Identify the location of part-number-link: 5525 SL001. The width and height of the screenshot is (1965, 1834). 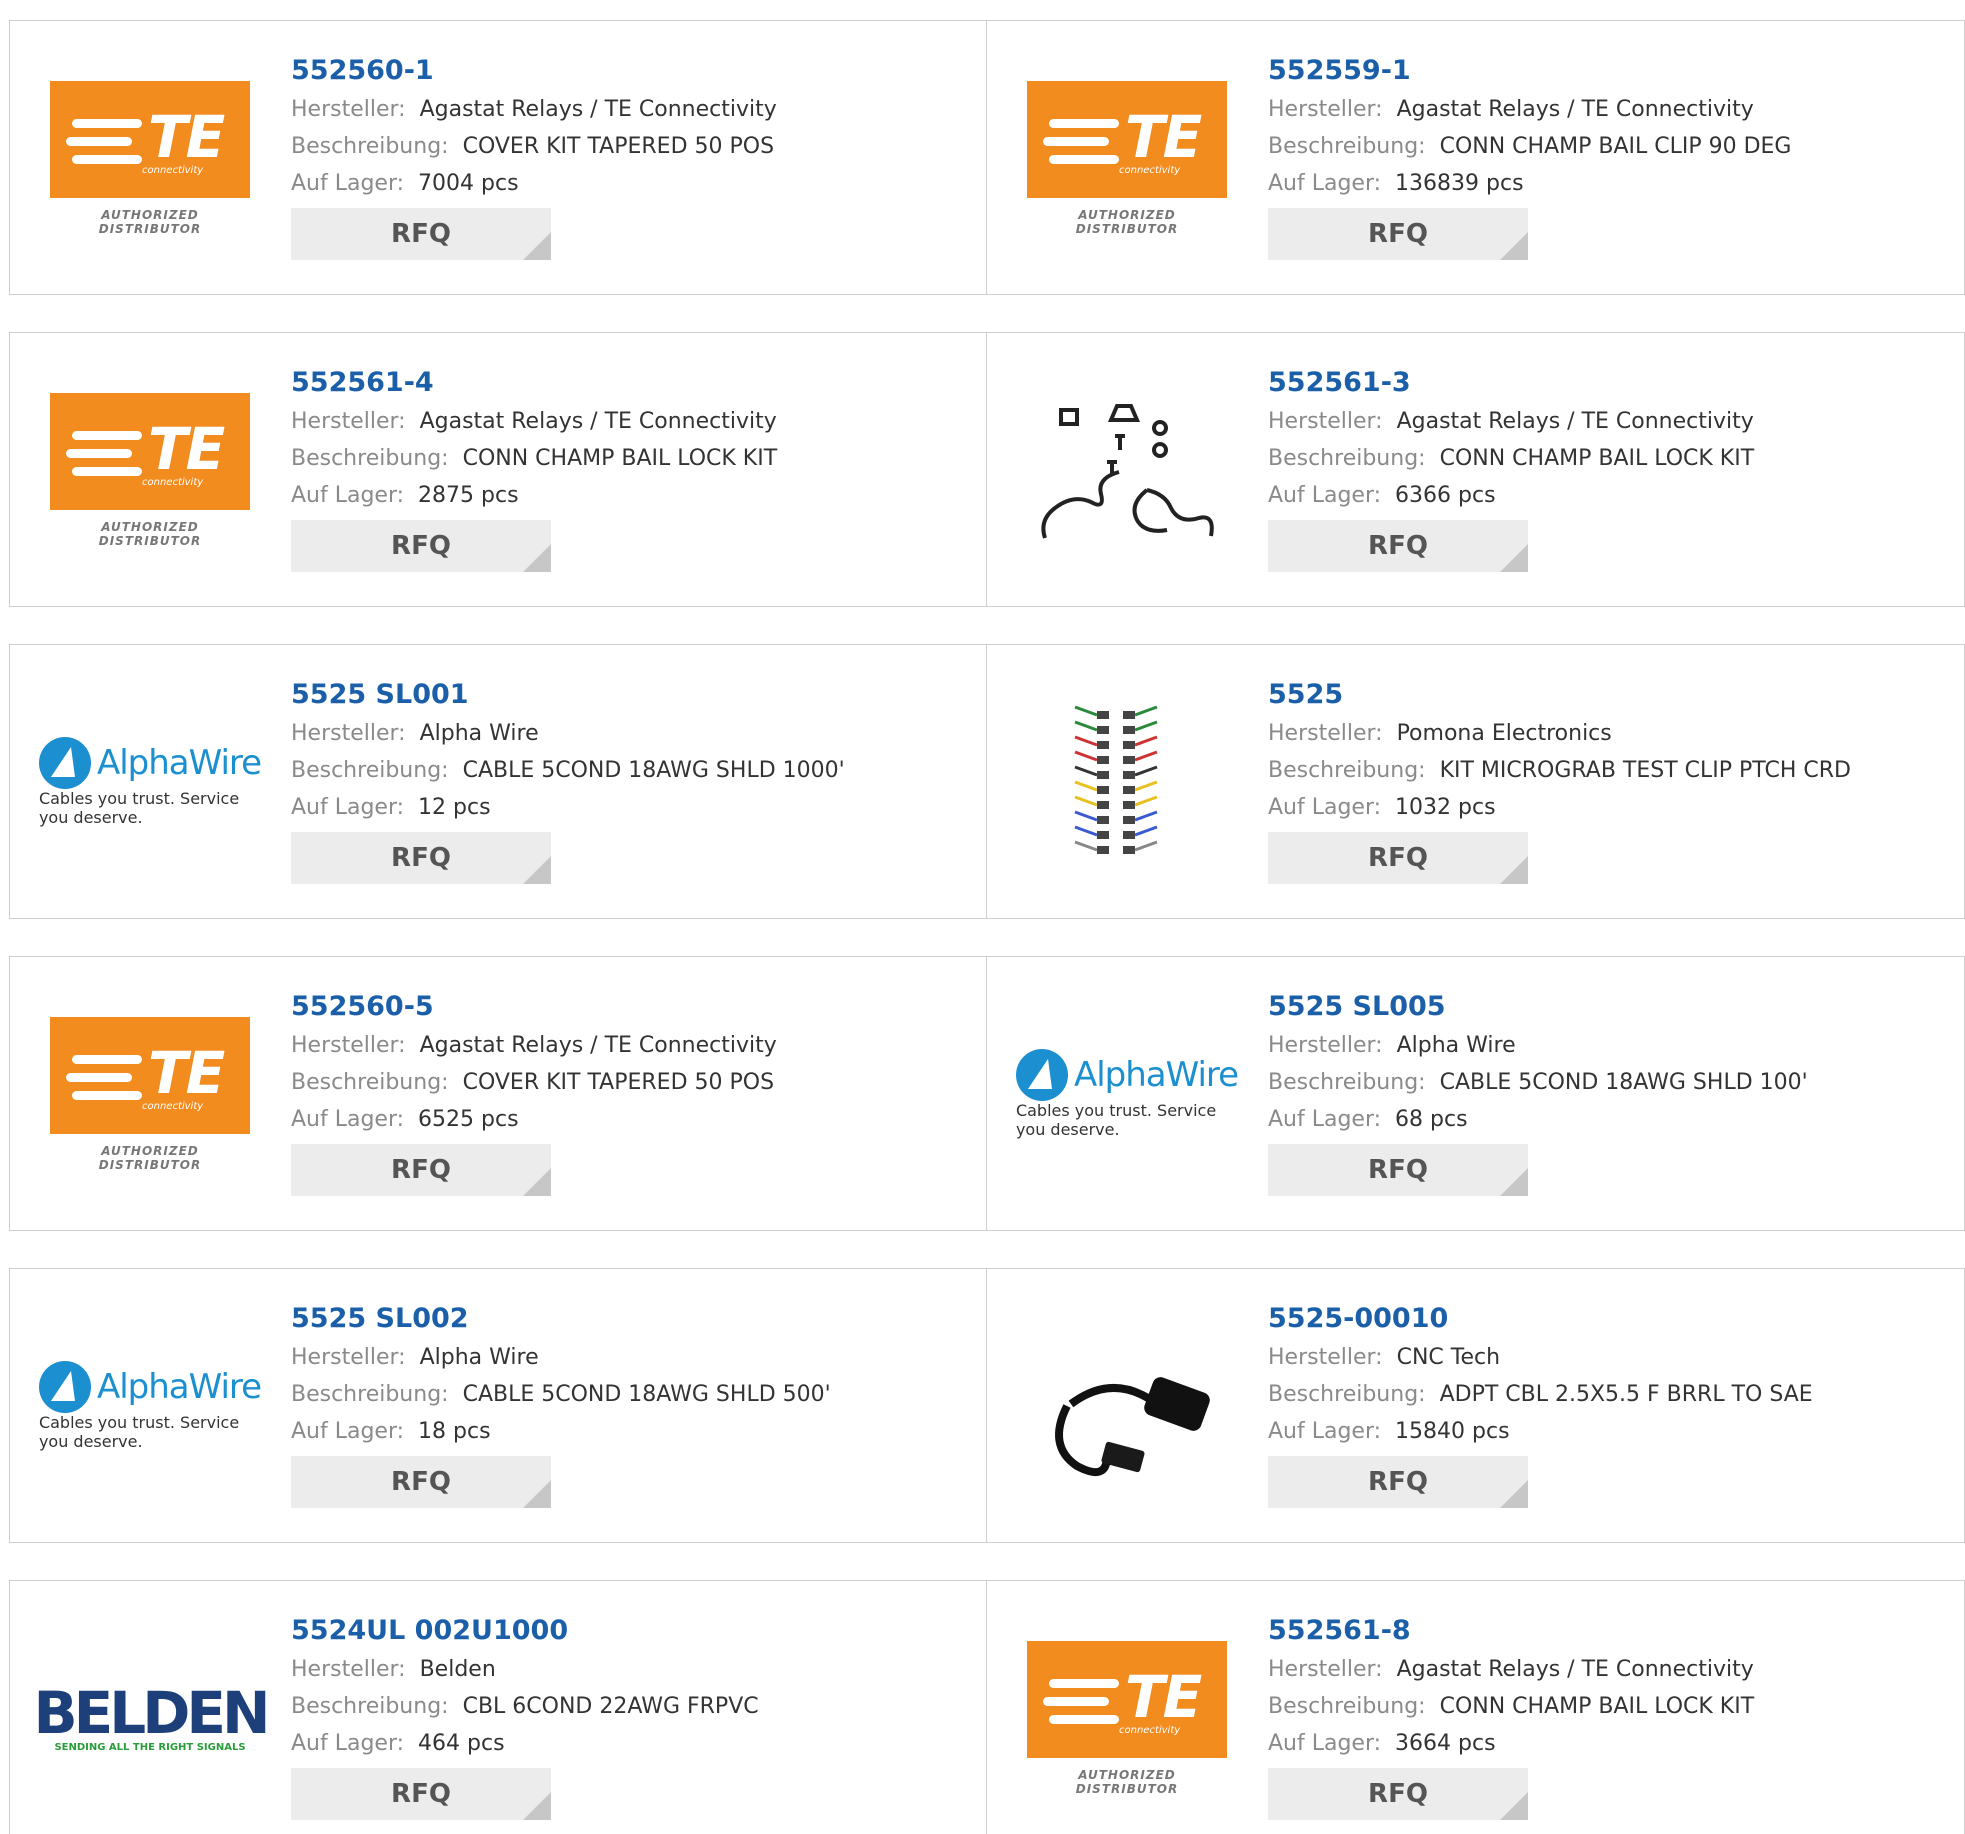
(633, 695).